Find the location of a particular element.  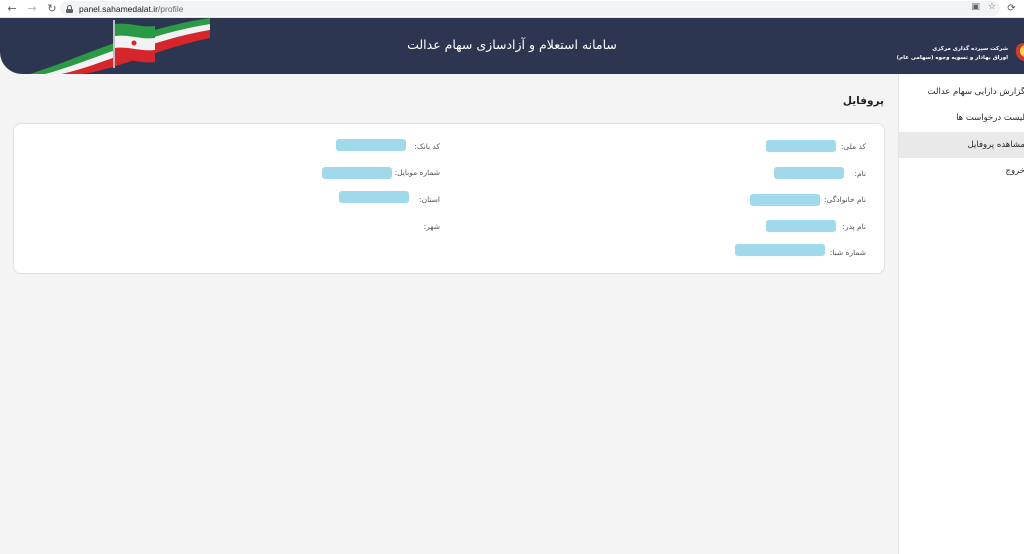

sidebar-item-logout: خروج is located at coordinates (961, 171).